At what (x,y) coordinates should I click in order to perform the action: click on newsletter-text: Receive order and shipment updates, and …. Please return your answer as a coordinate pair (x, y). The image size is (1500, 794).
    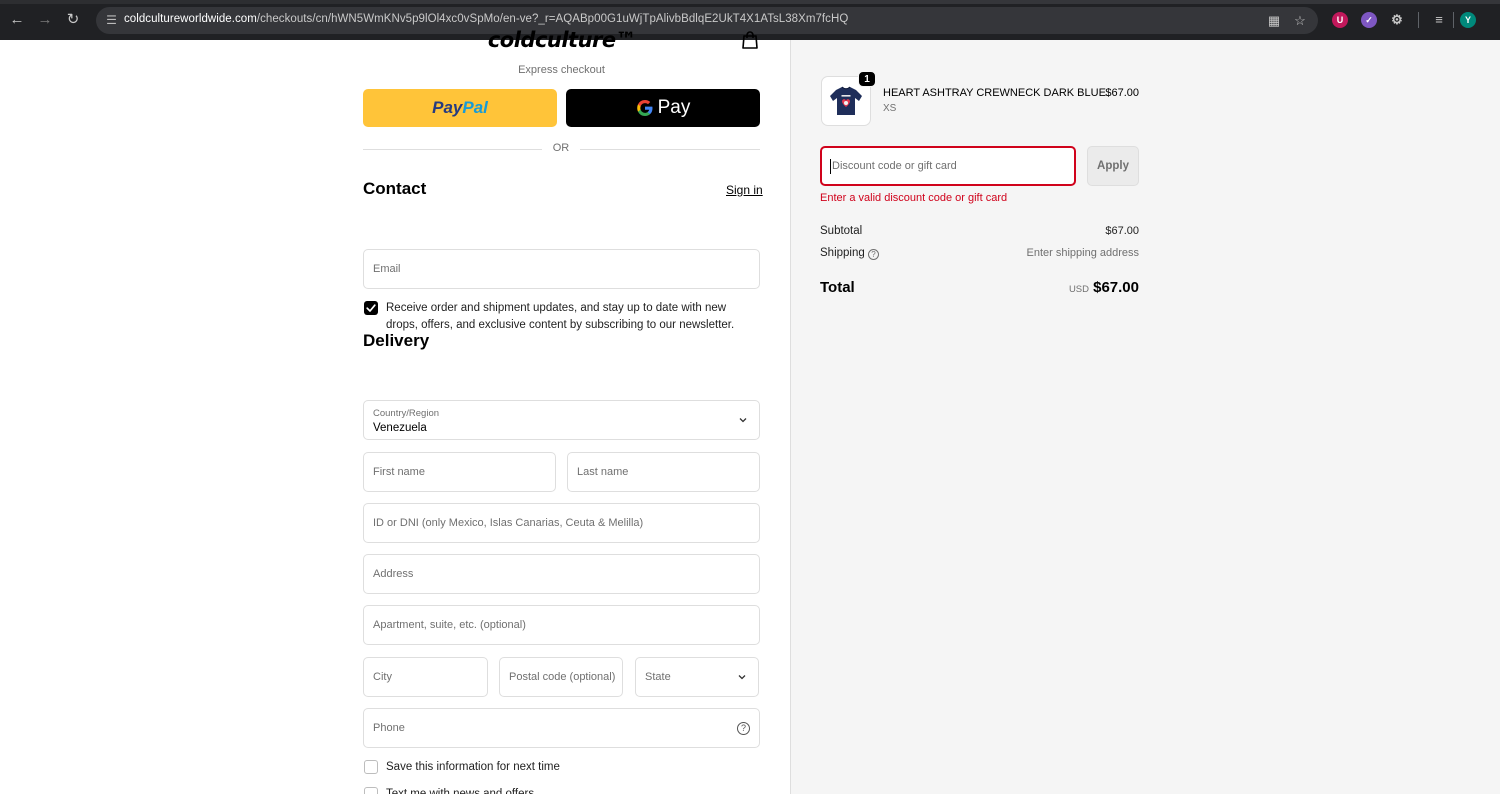
    Looking at the image, I should click on (560, 316).